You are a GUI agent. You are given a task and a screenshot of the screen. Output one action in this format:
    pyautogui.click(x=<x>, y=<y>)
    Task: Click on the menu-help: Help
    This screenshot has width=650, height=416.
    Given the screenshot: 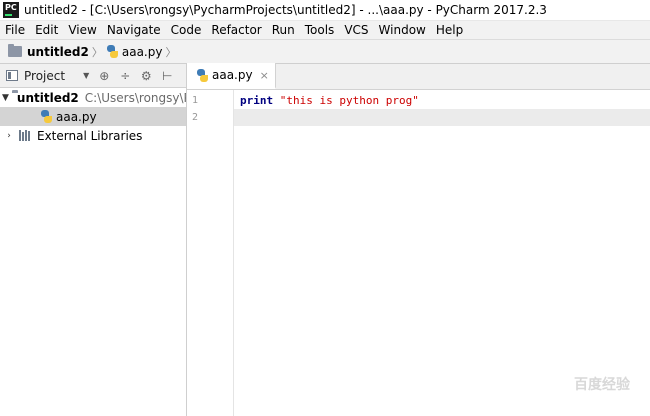 What is the action you would take?
    pyautogui.click(x=449, y=30)
    